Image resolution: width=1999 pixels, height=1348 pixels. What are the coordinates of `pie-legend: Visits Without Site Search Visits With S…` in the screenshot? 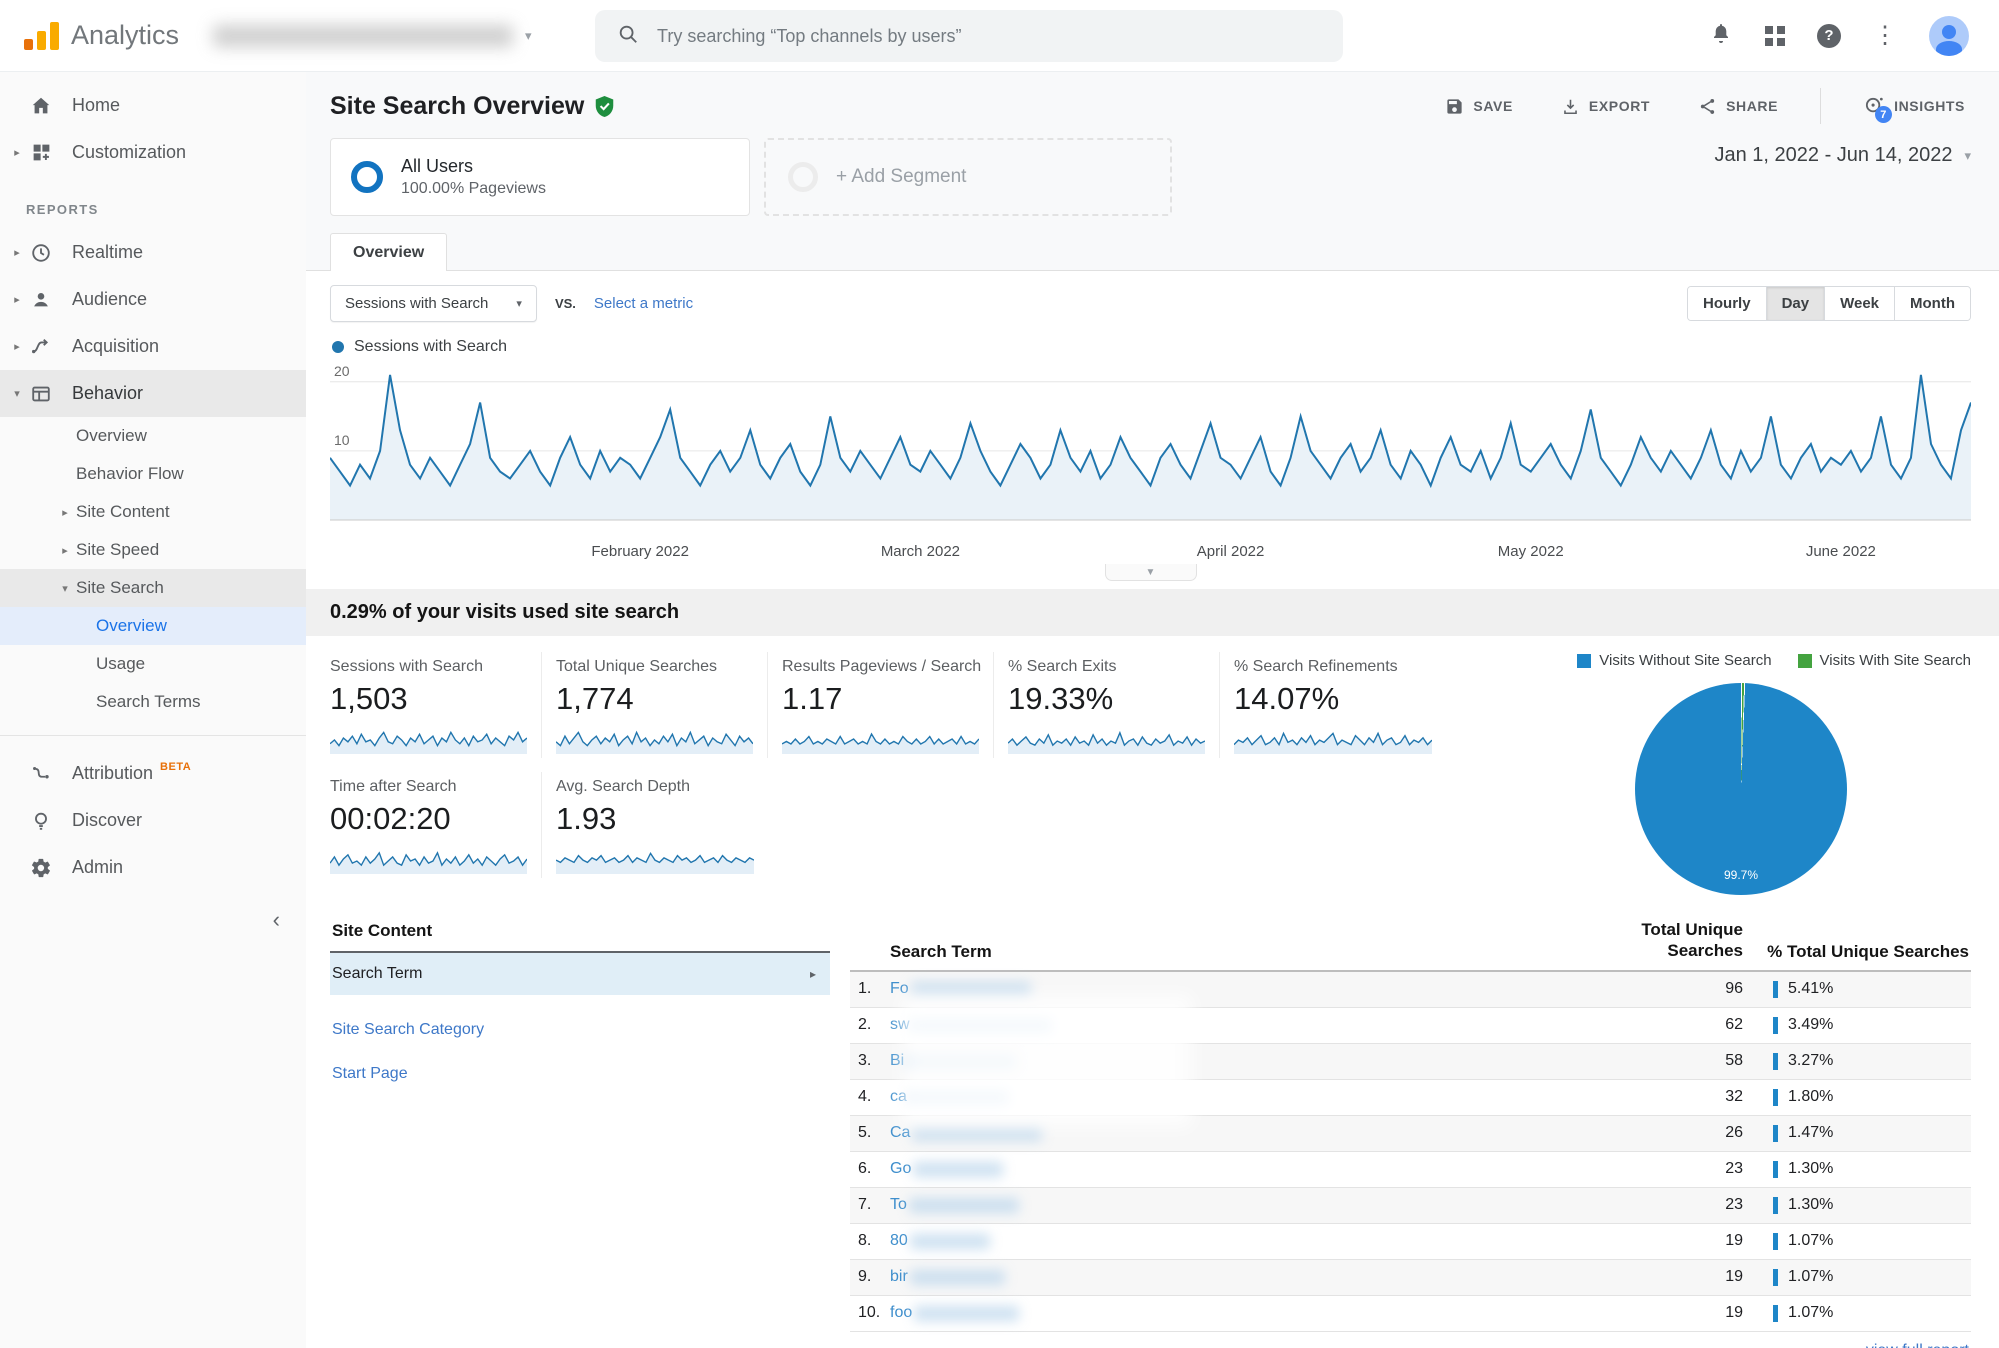 It's located at (1774, 660).